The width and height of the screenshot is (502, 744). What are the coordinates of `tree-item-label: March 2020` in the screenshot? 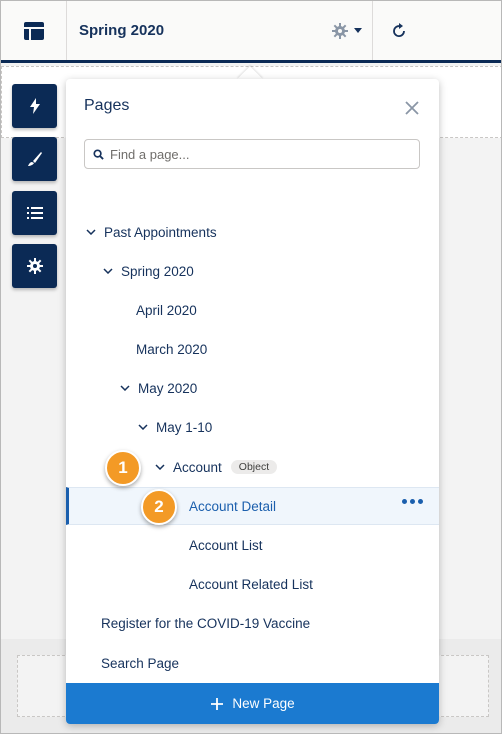 It's located at (172, 349).